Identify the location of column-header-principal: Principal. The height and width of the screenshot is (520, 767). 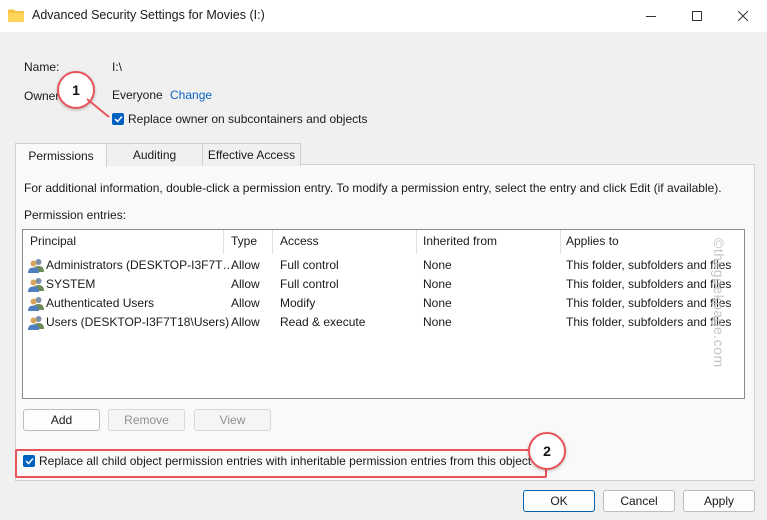
(53, 243).